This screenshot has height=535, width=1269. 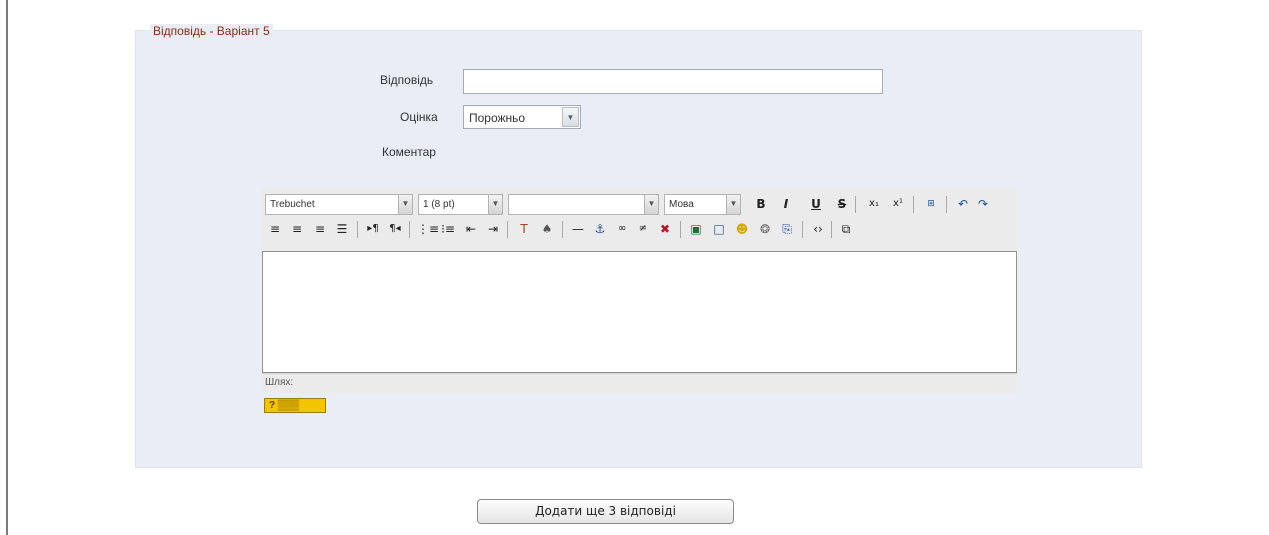 I want to click on special-char-icon: ❂, so click(x=765, y=229).